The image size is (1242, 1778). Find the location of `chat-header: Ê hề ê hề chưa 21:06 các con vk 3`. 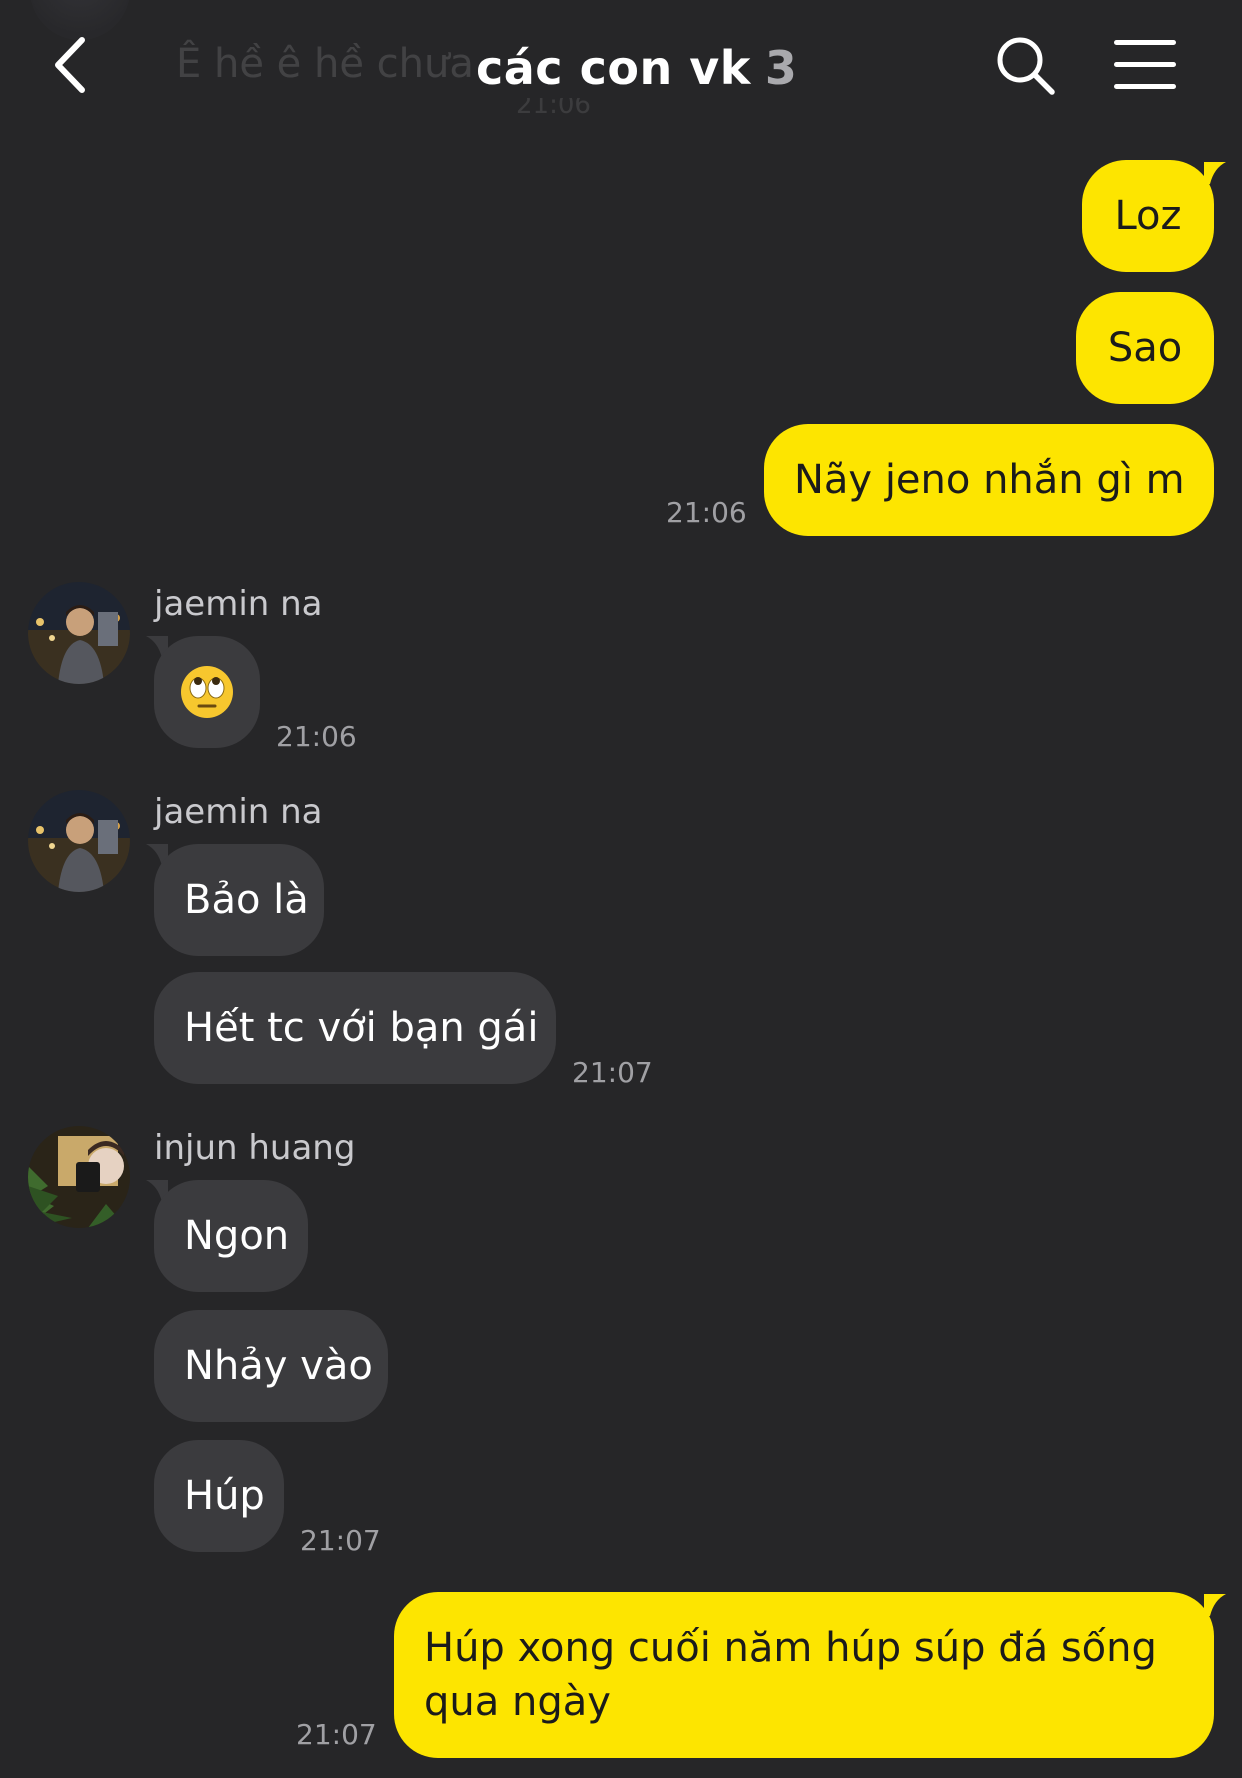

chat-header: Ê hề ê hề chưa 21:06 các con vk 3 is located at coordinates (621, 65).